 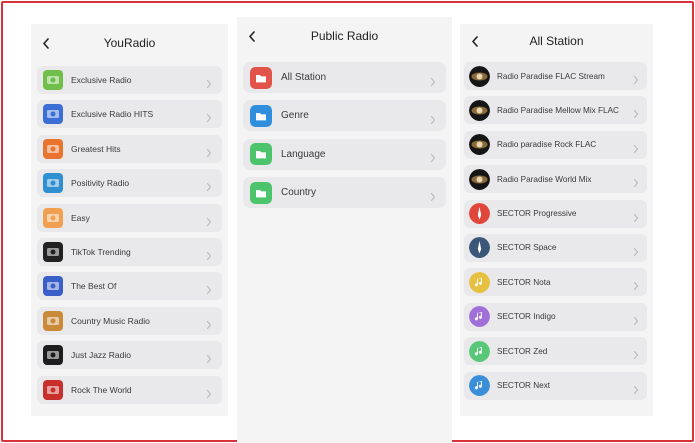 What do you see at coordinates (527, 248) in the screenshot?
I see `list-item-label: SECTOR Space` at bounding box center [527, 248].